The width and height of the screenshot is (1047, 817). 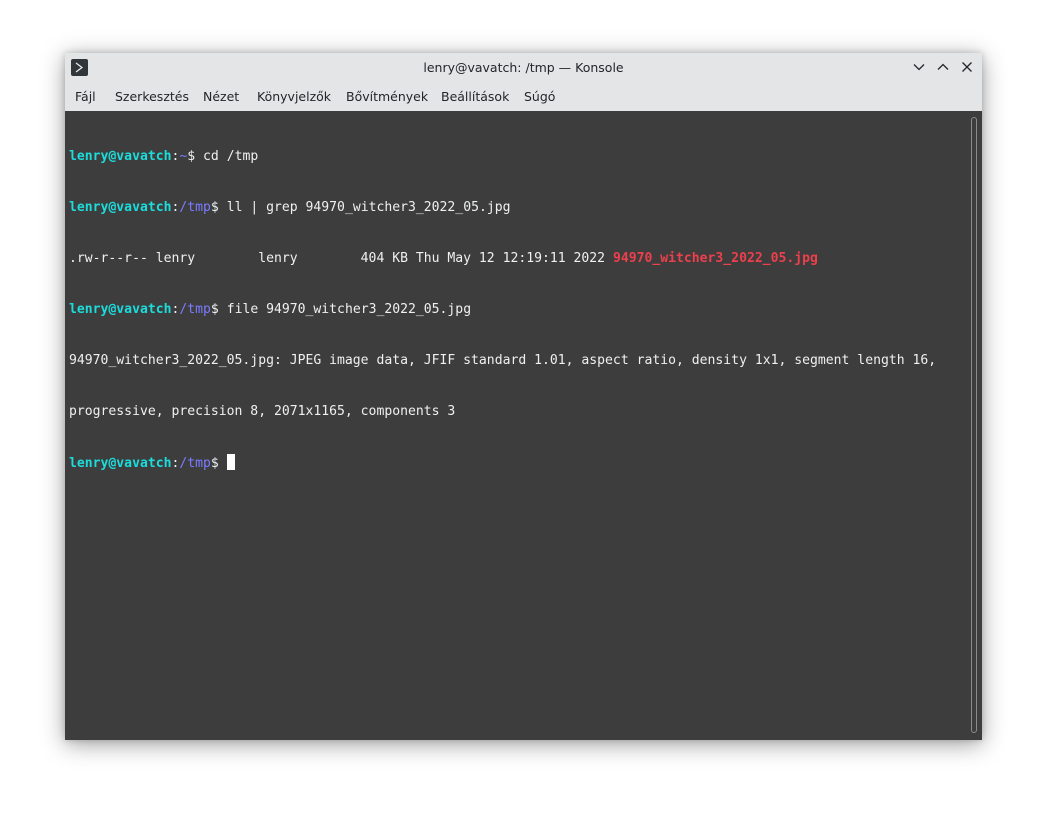 What do you see at coordinates (974, 425) in the screenshot?
I see `vertical-scrollbar` at bounding box center [974, 425].